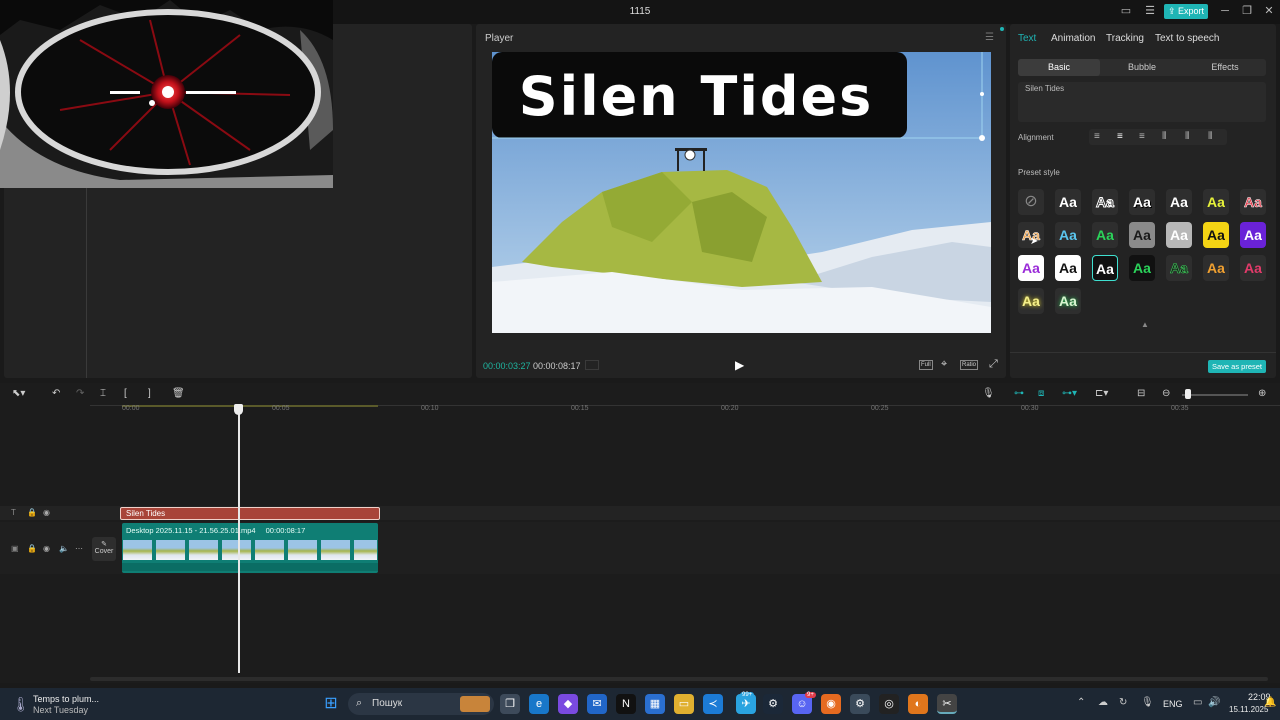 The width and height of the screenshot is (1280, 720). I want to click on snapshot-icon: ⌖, so click(944, 364).